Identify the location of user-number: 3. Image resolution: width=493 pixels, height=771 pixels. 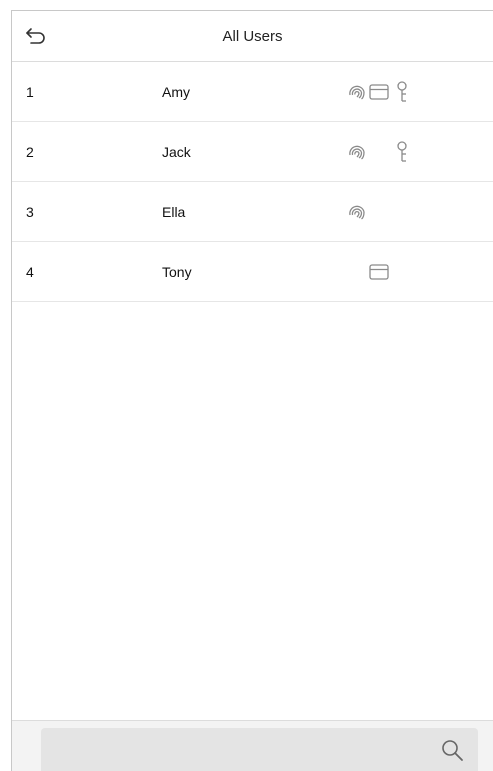
(30, 211).